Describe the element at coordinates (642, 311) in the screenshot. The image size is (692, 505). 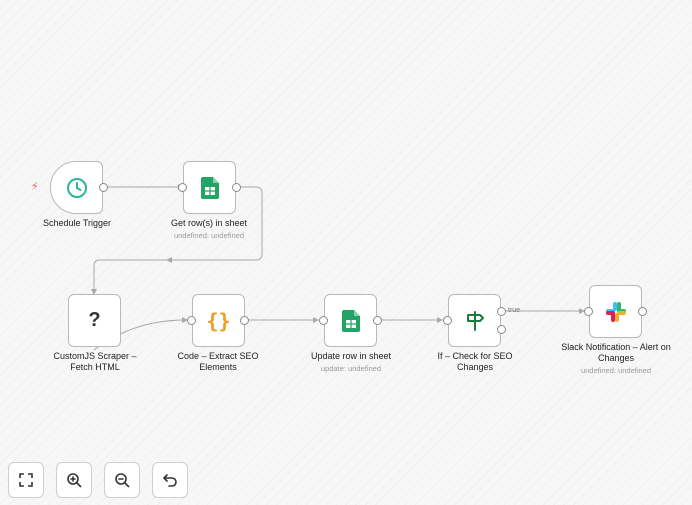
I see `output-handle-slack` at that location.